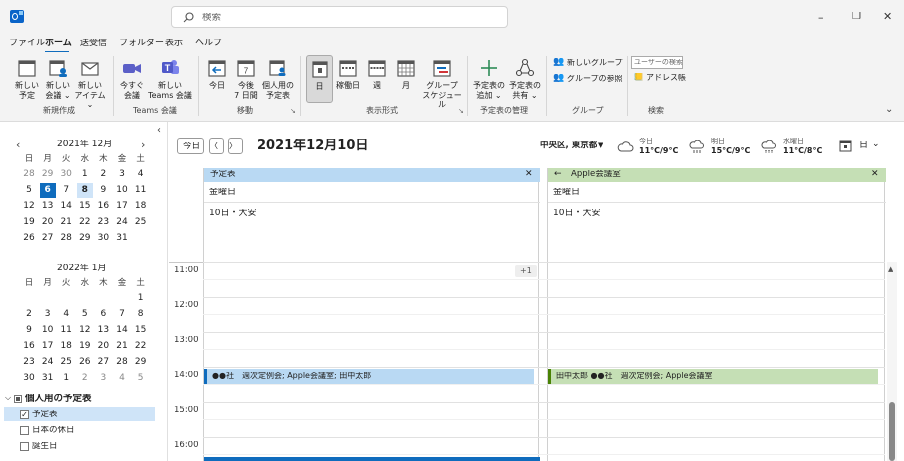 The image size is (904, 461). Describe the element at coordinates (348, 74) in the screenshot. I see `view-workweek-button: 稼働日` at that location.